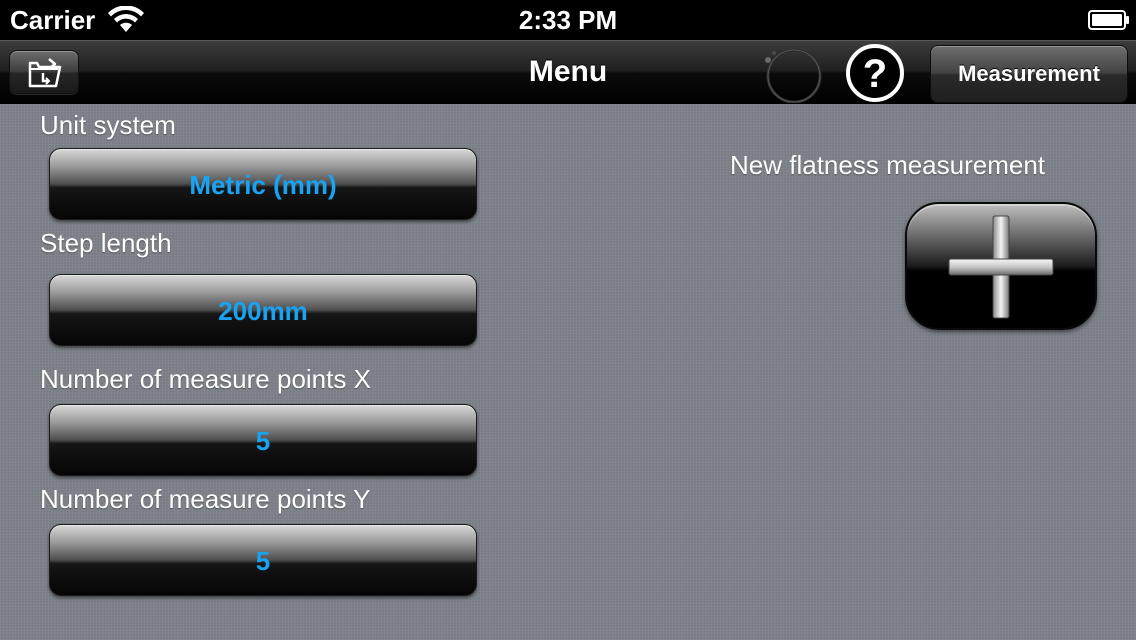 The width and height of the screenshot is (1136, 640). What do you see at coordinates (205, 379) in the screenshot?
I see `measure-points-x-label: Number of measure points X` at bounding box center [205, 379].